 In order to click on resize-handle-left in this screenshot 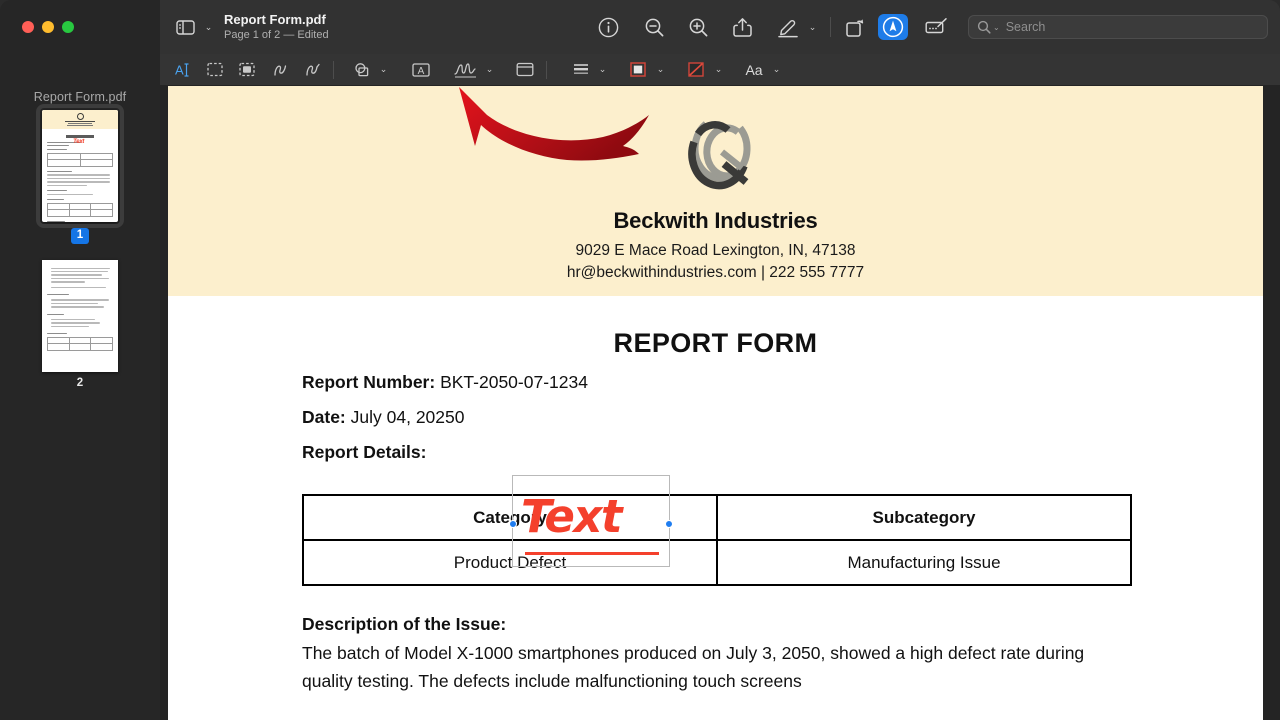, I will do `click(513, 524)`.